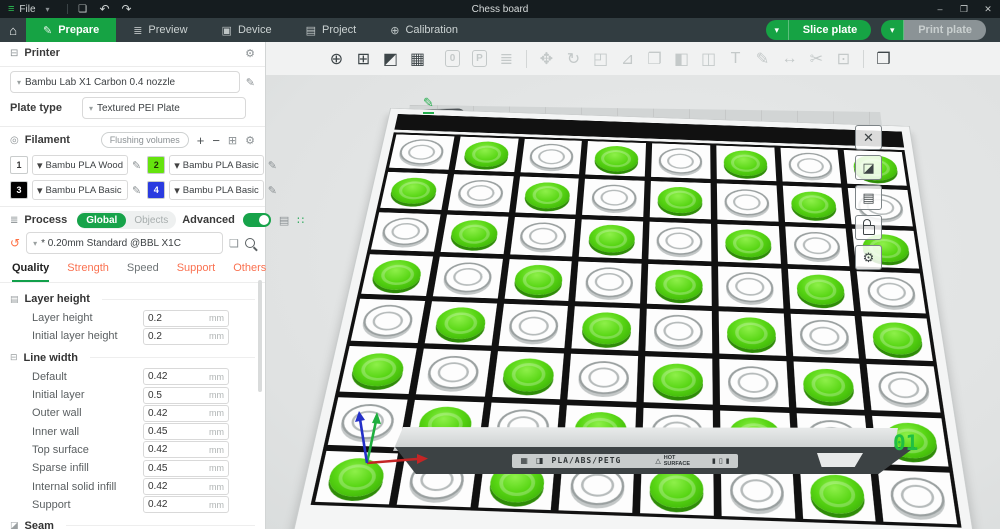 The width and height of the screenshot is (1000, 529). Describe the element at coordinates (789, 58) in the screenshot. I see `measure-icon: ↔` at that location.